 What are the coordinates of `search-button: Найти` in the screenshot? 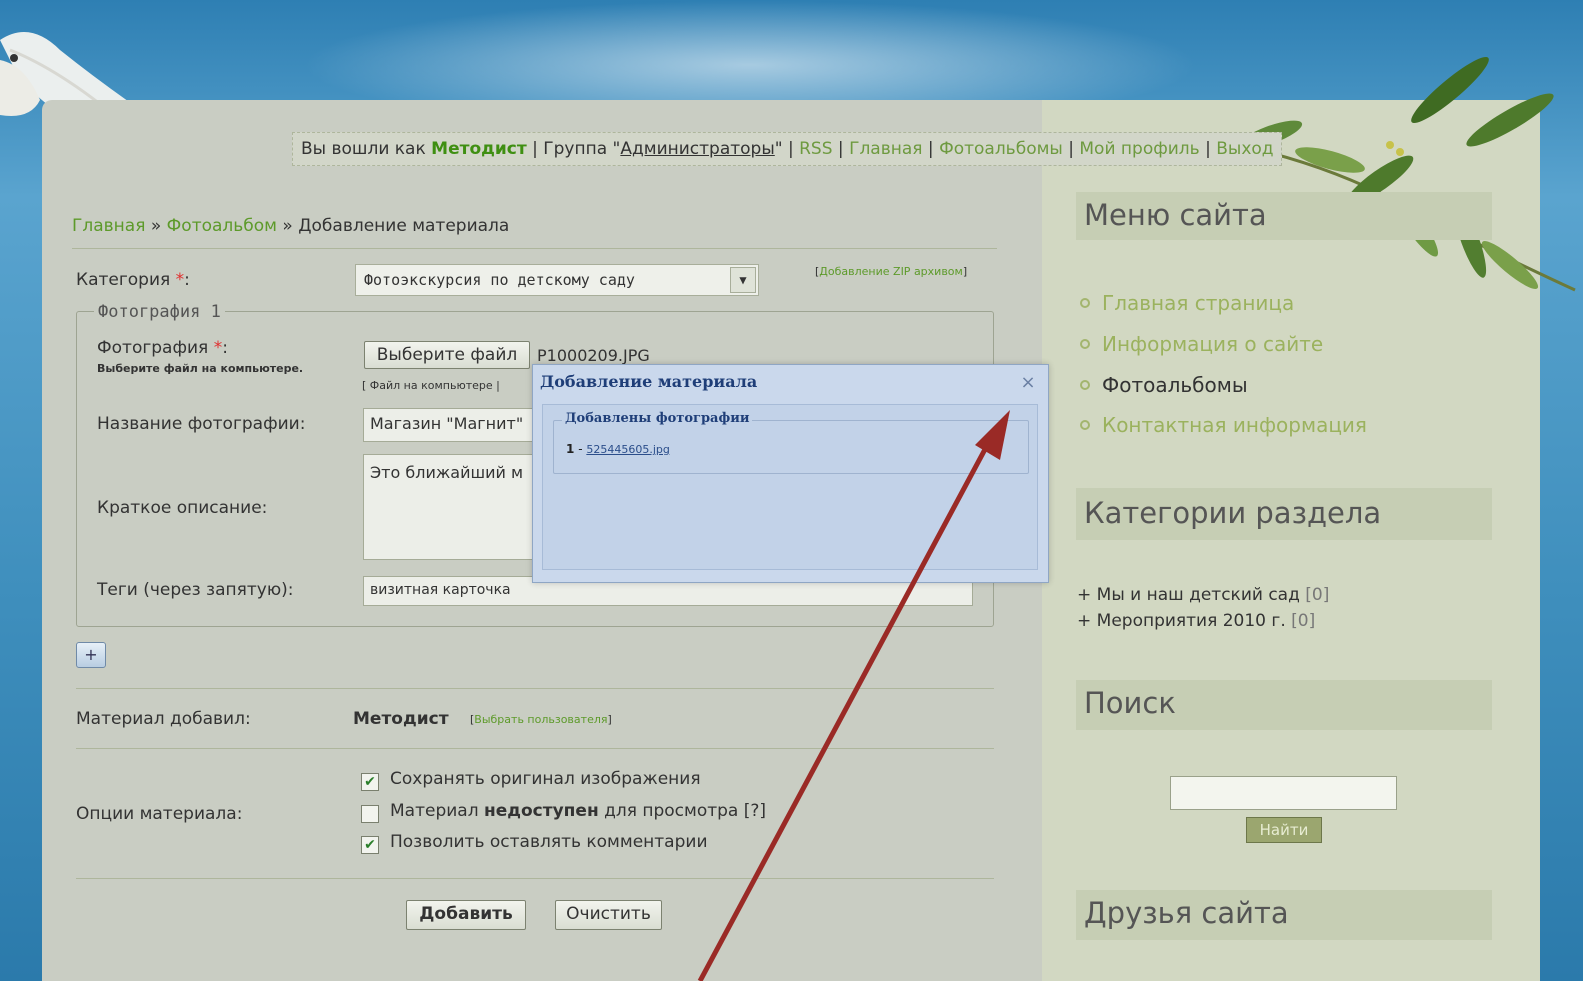 It's located at (1284, 830).